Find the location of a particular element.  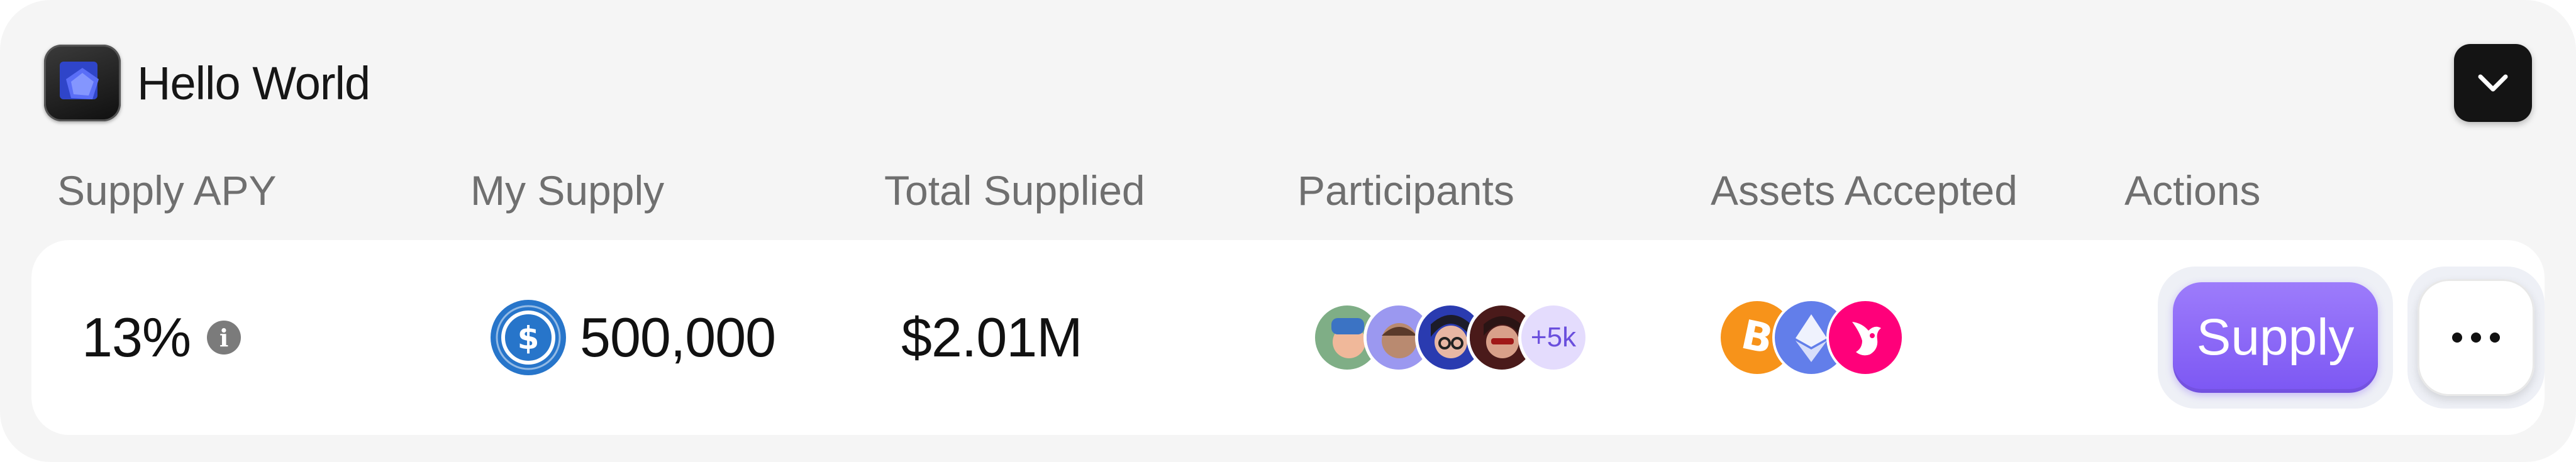

total-supplied-cell: $2.01M is located at coordinates (992, 337).